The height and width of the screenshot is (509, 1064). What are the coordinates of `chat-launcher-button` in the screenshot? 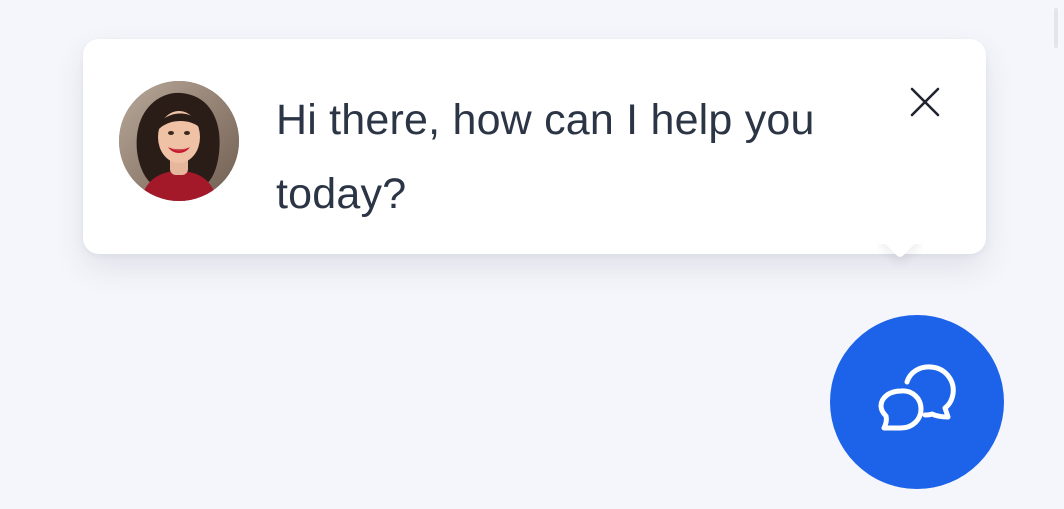 It's located at (917, 402).